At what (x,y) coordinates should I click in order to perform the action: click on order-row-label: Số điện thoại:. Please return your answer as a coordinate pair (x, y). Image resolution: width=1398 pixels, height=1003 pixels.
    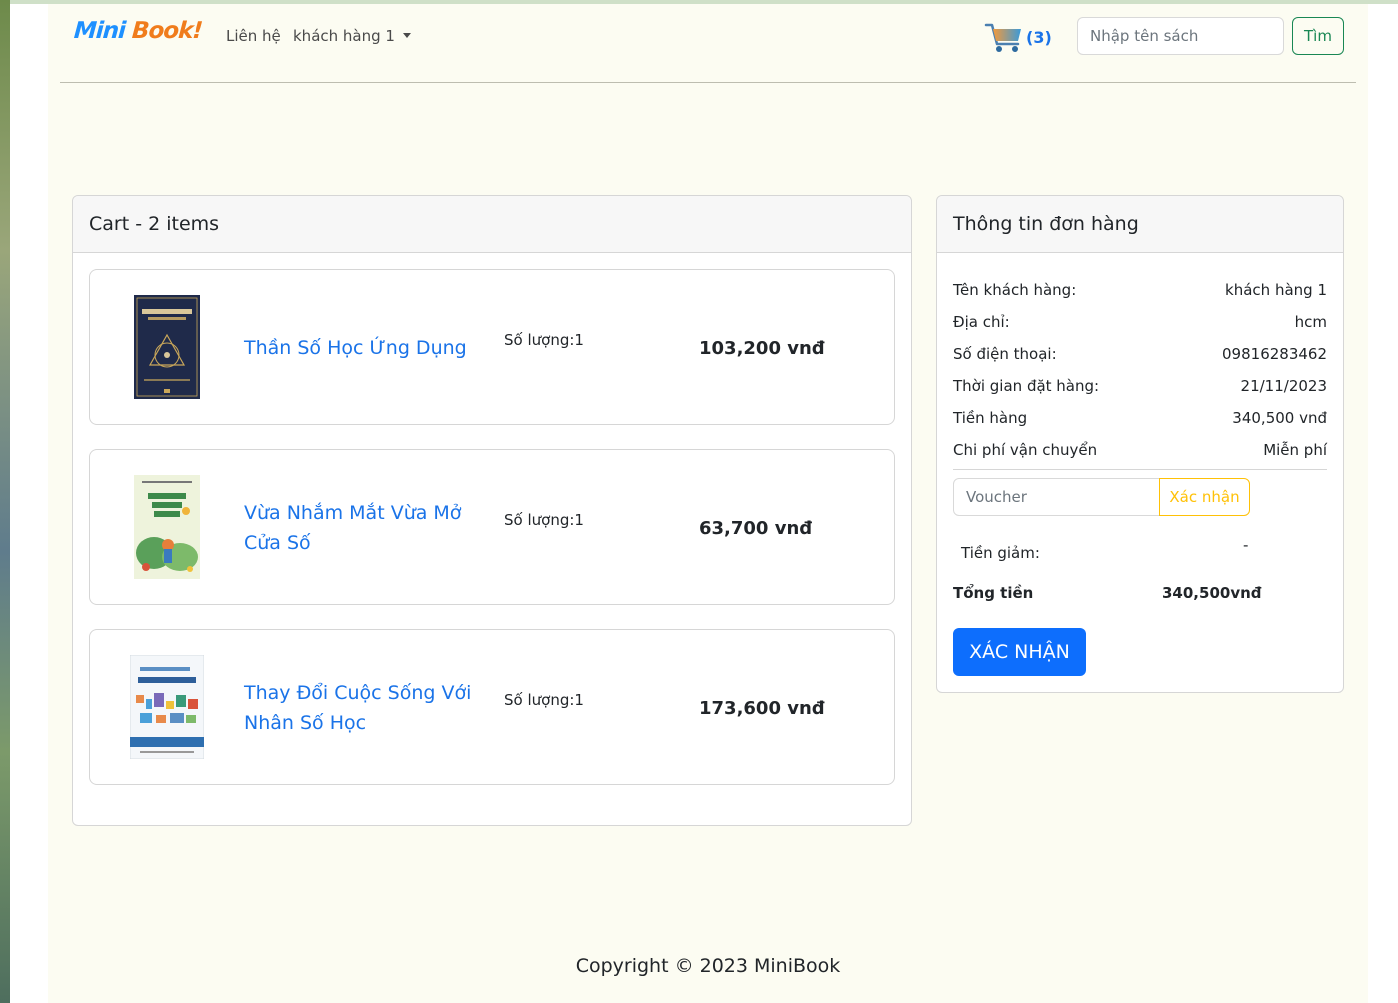
    Looking at the image, I should click on (1005, 354).